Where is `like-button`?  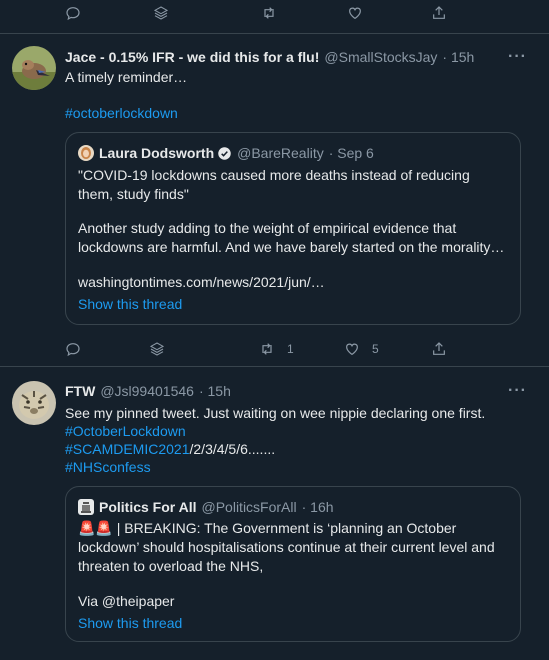 like-button is located at coordinates (355, 13).